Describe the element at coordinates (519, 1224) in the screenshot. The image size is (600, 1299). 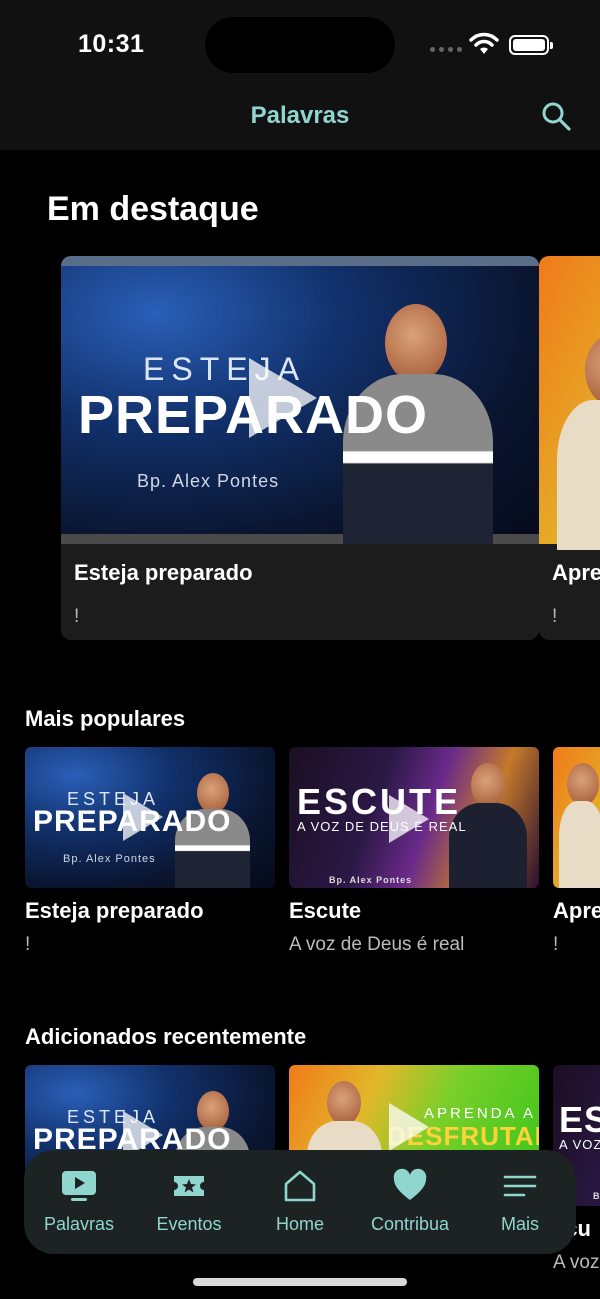
I see `tab-label: Mais` at that location.